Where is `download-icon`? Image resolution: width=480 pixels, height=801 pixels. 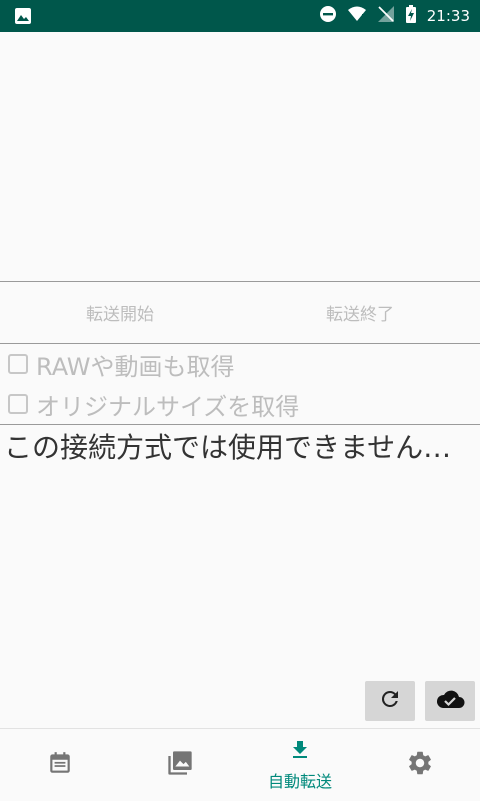 download-icon is located at coordinates (300, 752).